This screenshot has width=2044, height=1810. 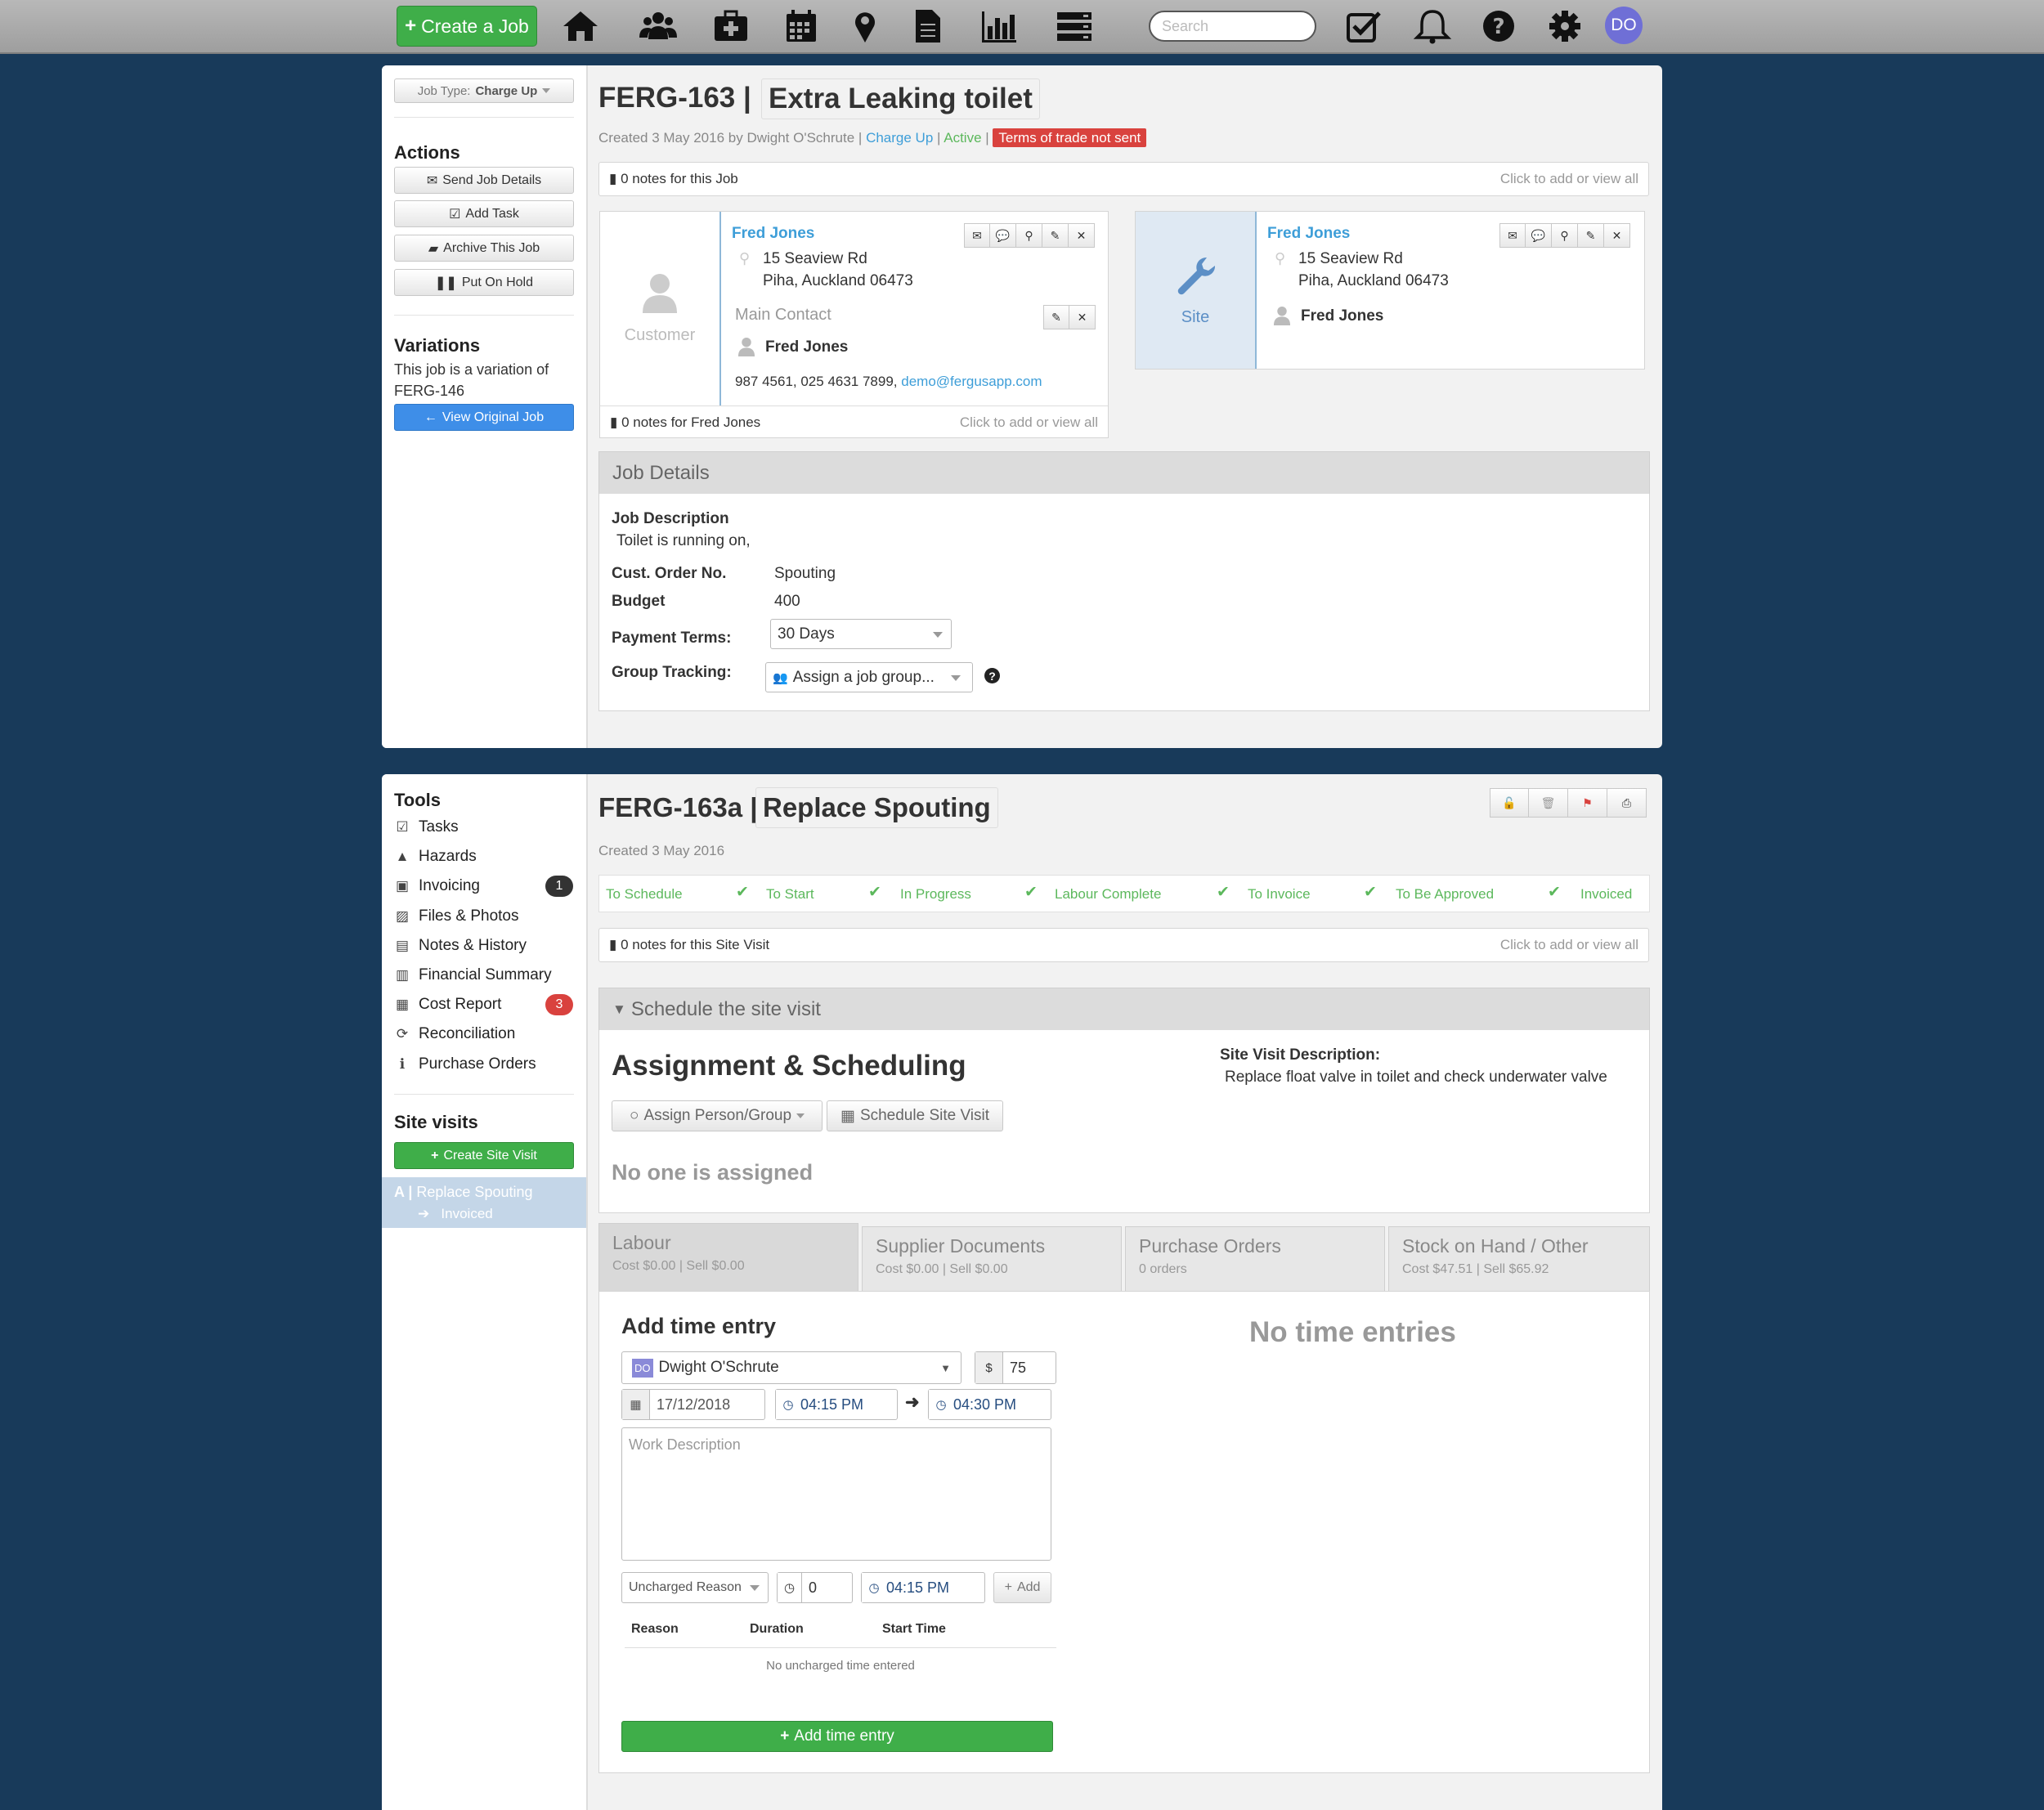 What do you see at coordinates (484, 1202) in the screenshot?
I see `site-visit-item-active: A | Replace Spouting ➔ Invoiced` at bounding box center [484, 1202].